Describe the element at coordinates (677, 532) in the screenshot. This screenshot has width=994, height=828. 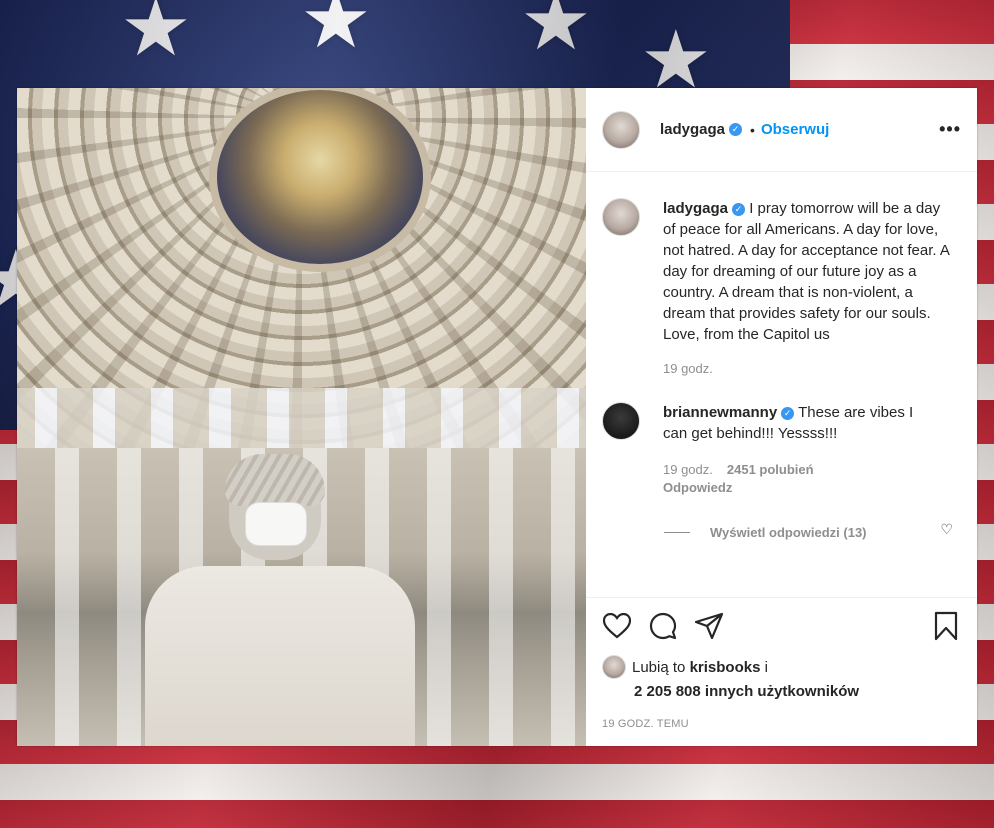
I see `replies-line` at that location.